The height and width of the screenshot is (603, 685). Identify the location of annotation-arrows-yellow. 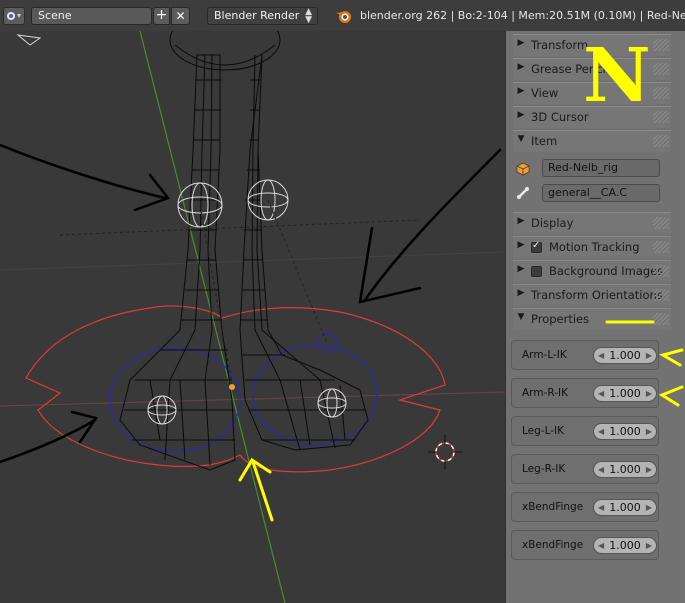
(671, 377).